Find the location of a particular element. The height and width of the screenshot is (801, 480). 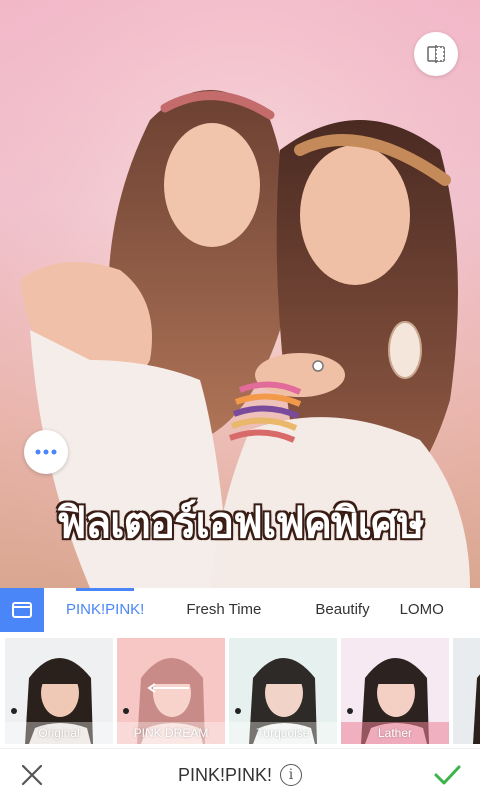

filter-label: Turquoise is located at coordinates (283, 733).